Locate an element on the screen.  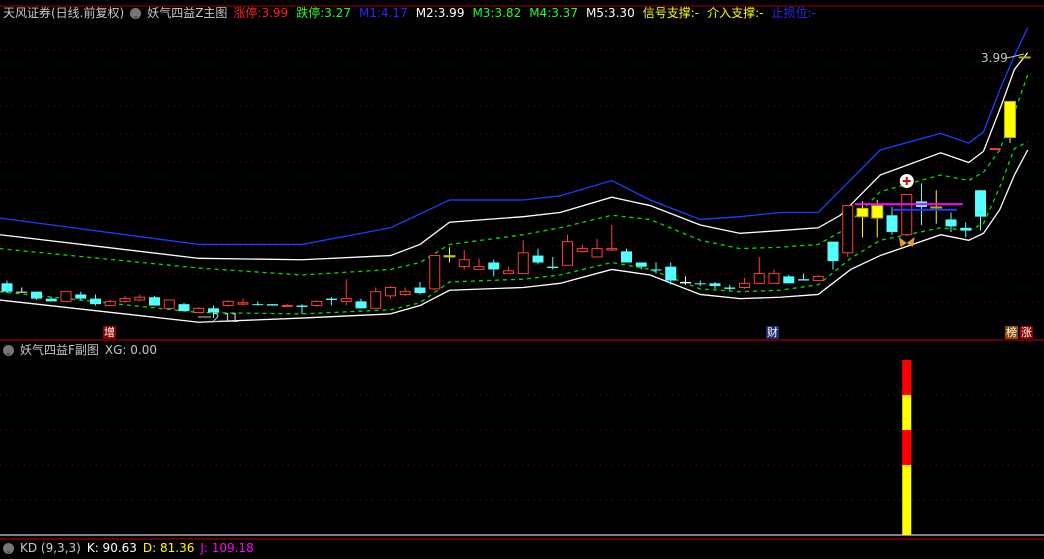
sub-indicator-name: 妖气四益F副图 is located at coordinates (59, 350).